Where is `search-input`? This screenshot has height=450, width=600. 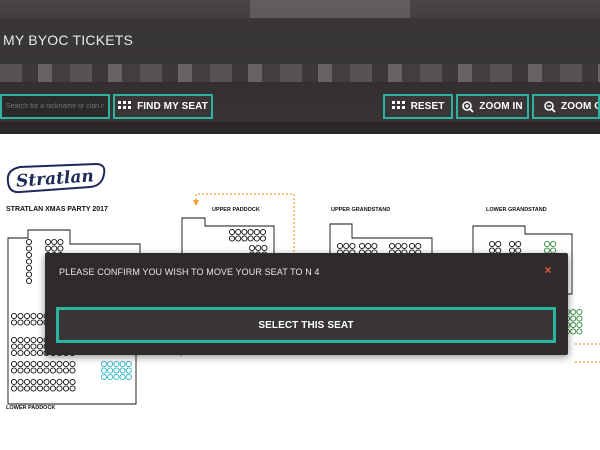 search-input is located at coordinates (55, 106).